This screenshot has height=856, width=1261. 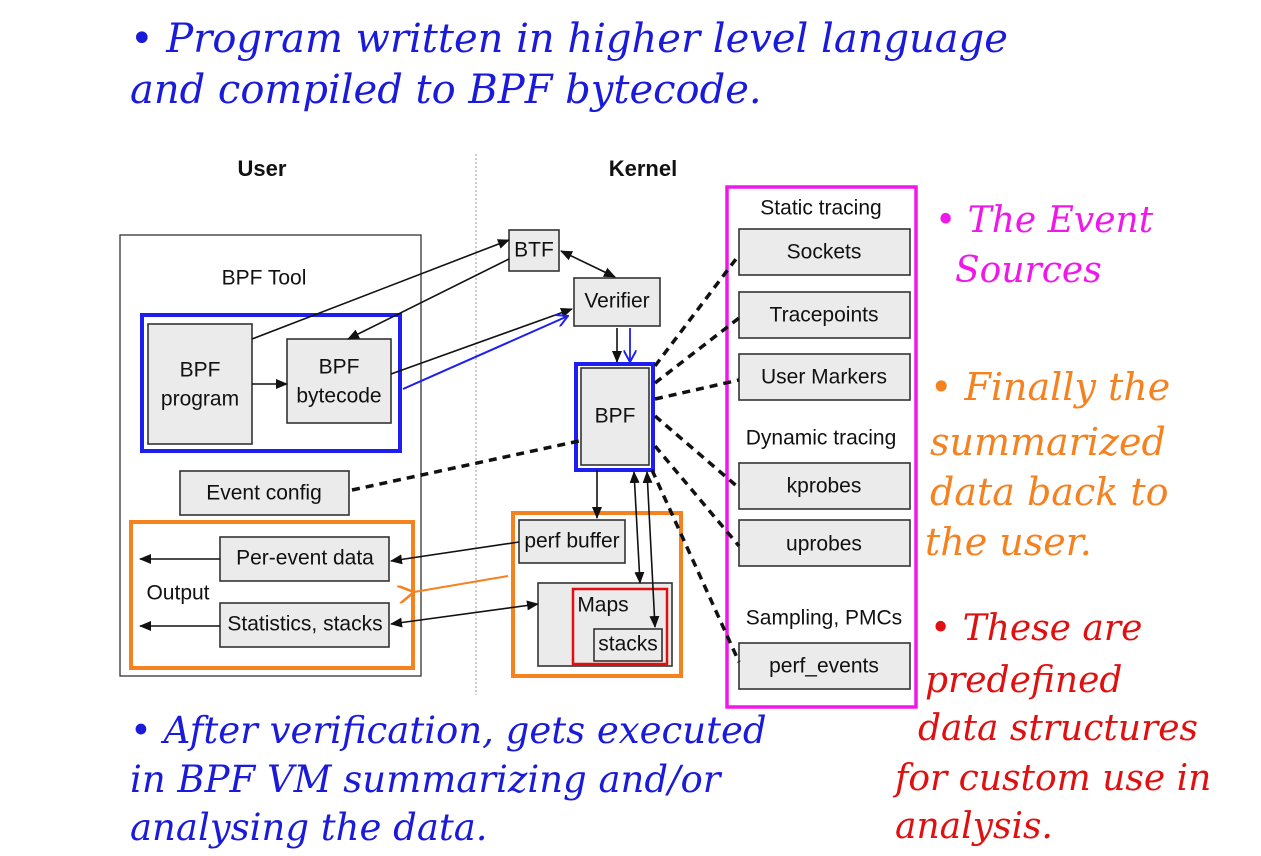 I want to click on static-tracing-heading: Static tracing, so click(x=820, y=208).